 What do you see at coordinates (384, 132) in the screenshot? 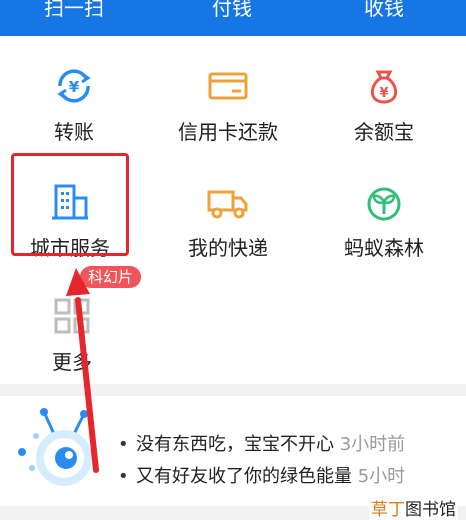
I see `grid-label-yuebao: 余额宝` at bounding box center [384, 132].